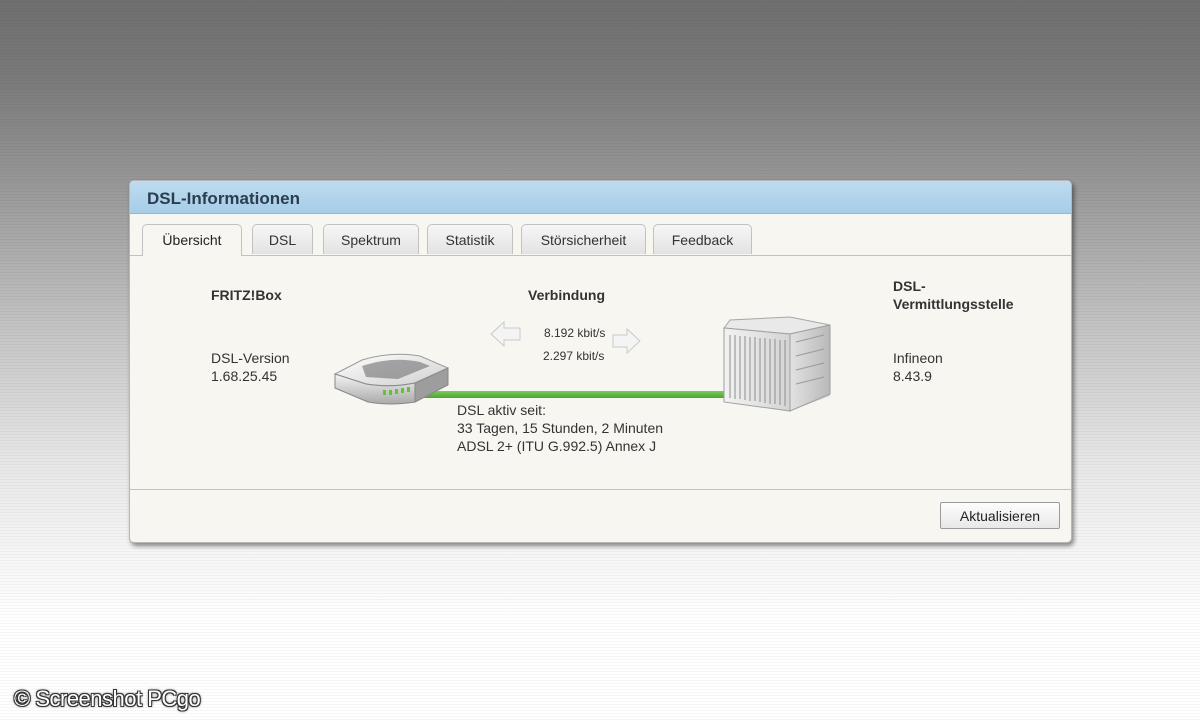  I want to click on dsl-standard: ADSL 2+ (ITU G.992.5) Annex J, so click(557, 446).